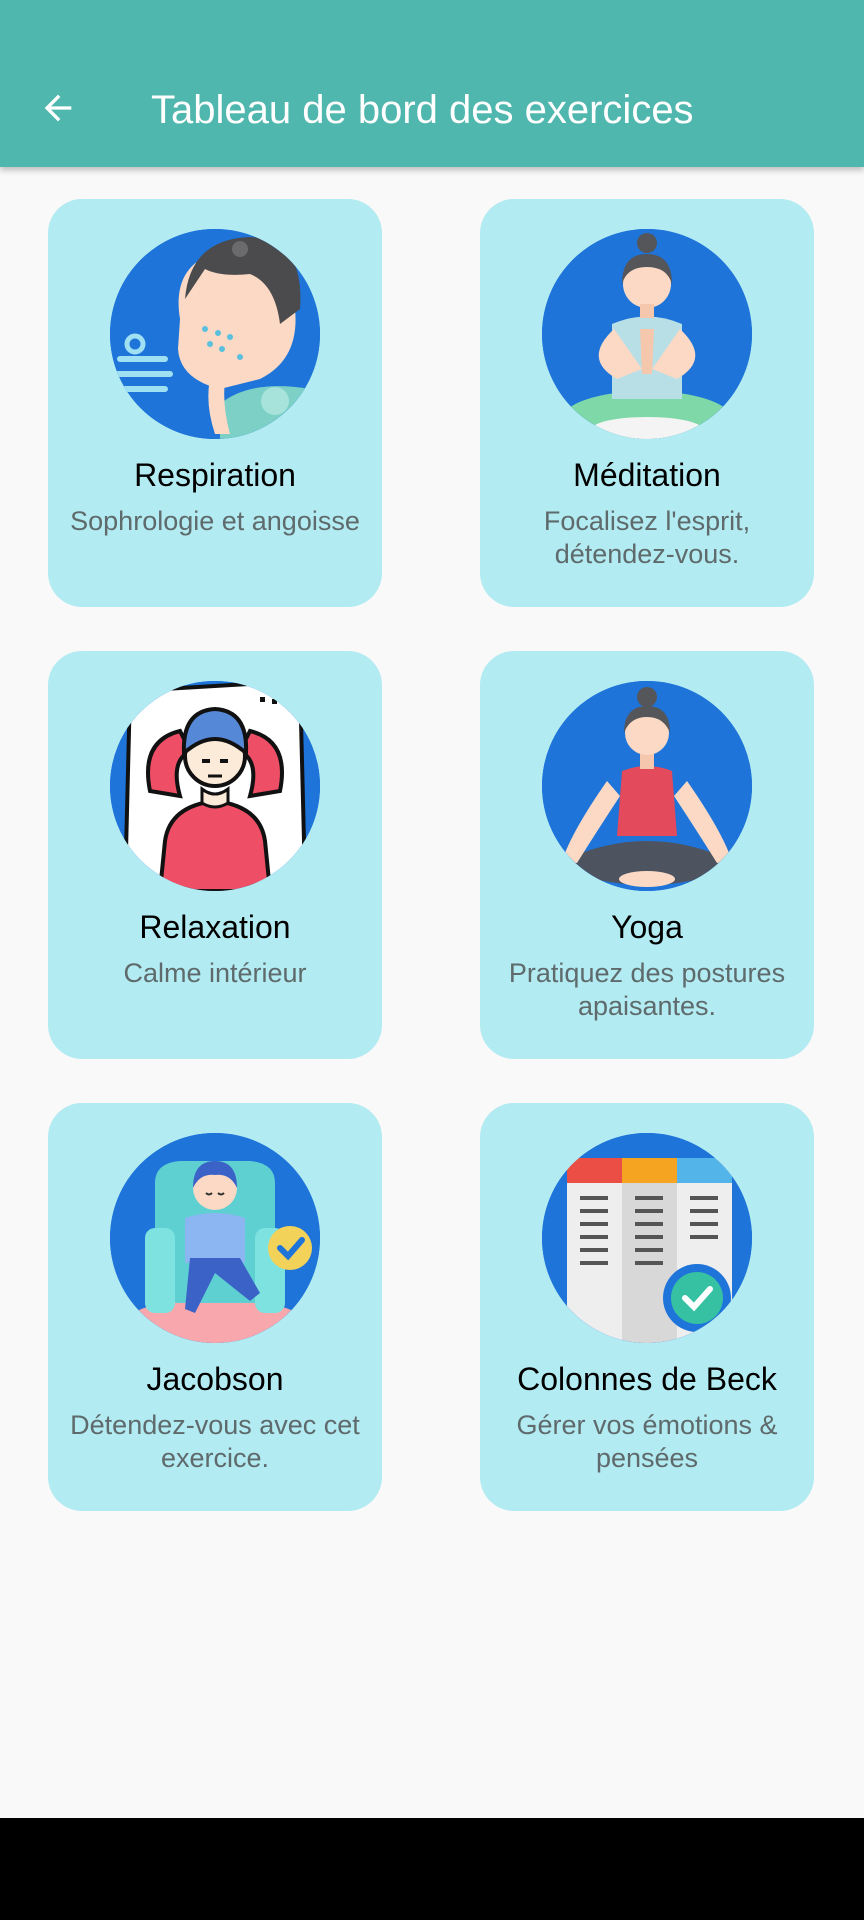 Image resolution: width=864 pixels, height=1920 pixels. Describe the element at coordinates (215, 786) in the screenshot. I see `relaxing-person-pillow-icon` at that location.